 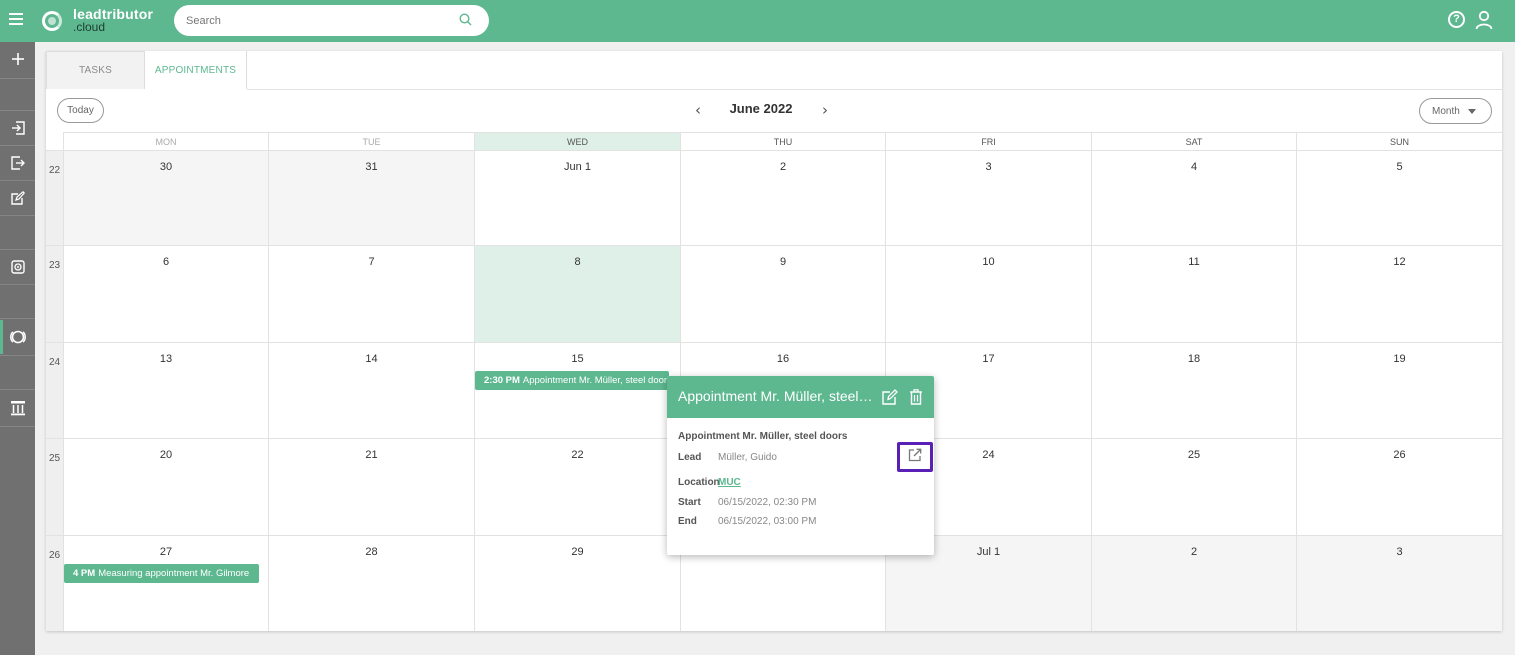 What do you see at coordinates (874, 89) in the screenshot?
I see `tab-underline` at bounding box center [874, 89].